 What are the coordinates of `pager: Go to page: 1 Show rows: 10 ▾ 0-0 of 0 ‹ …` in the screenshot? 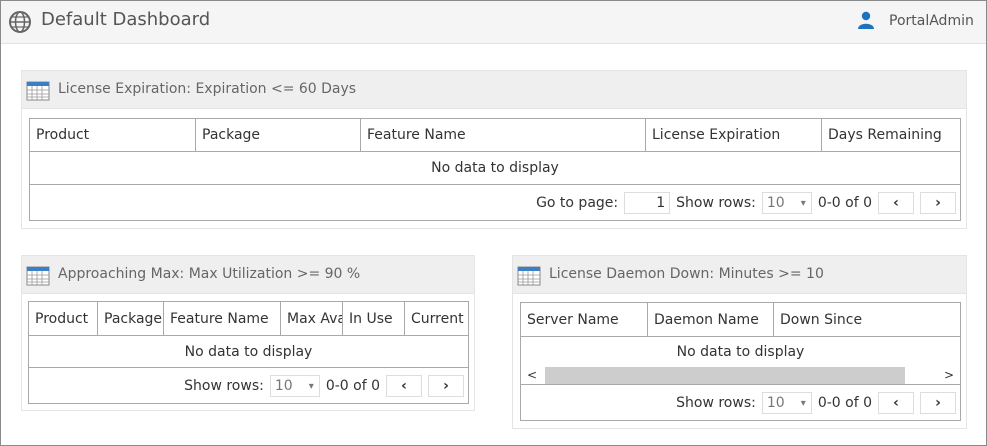 It's located at (495, 202).